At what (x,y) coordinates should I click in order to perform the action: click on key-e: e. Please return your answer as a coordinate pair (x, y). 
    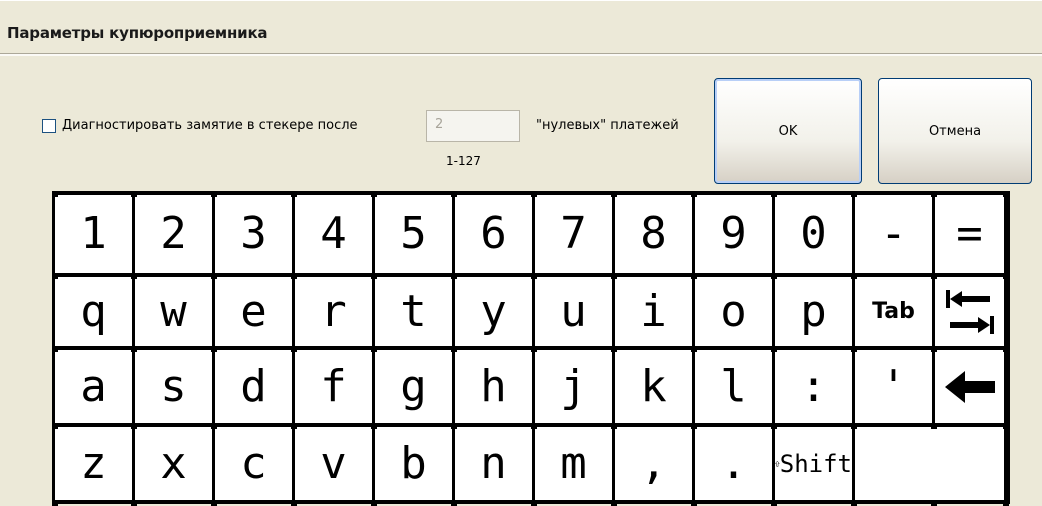
    Looking at the image, I should click on (253, 311).